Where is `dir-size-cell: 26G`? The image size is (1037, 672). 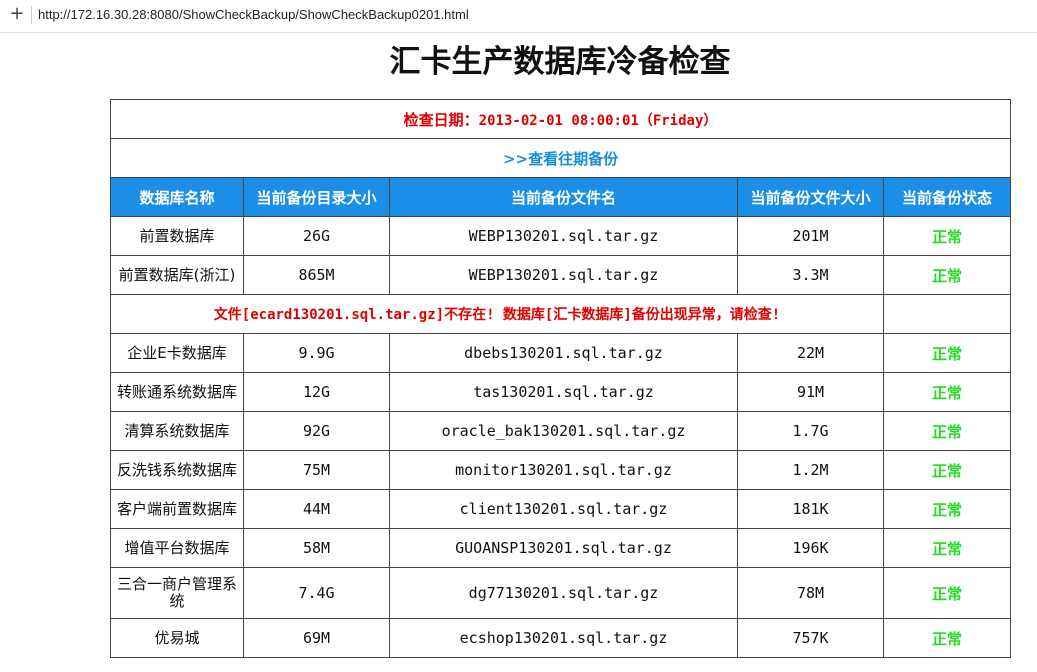
dir-size-cell: 26G is located at coordinates (316, 236).